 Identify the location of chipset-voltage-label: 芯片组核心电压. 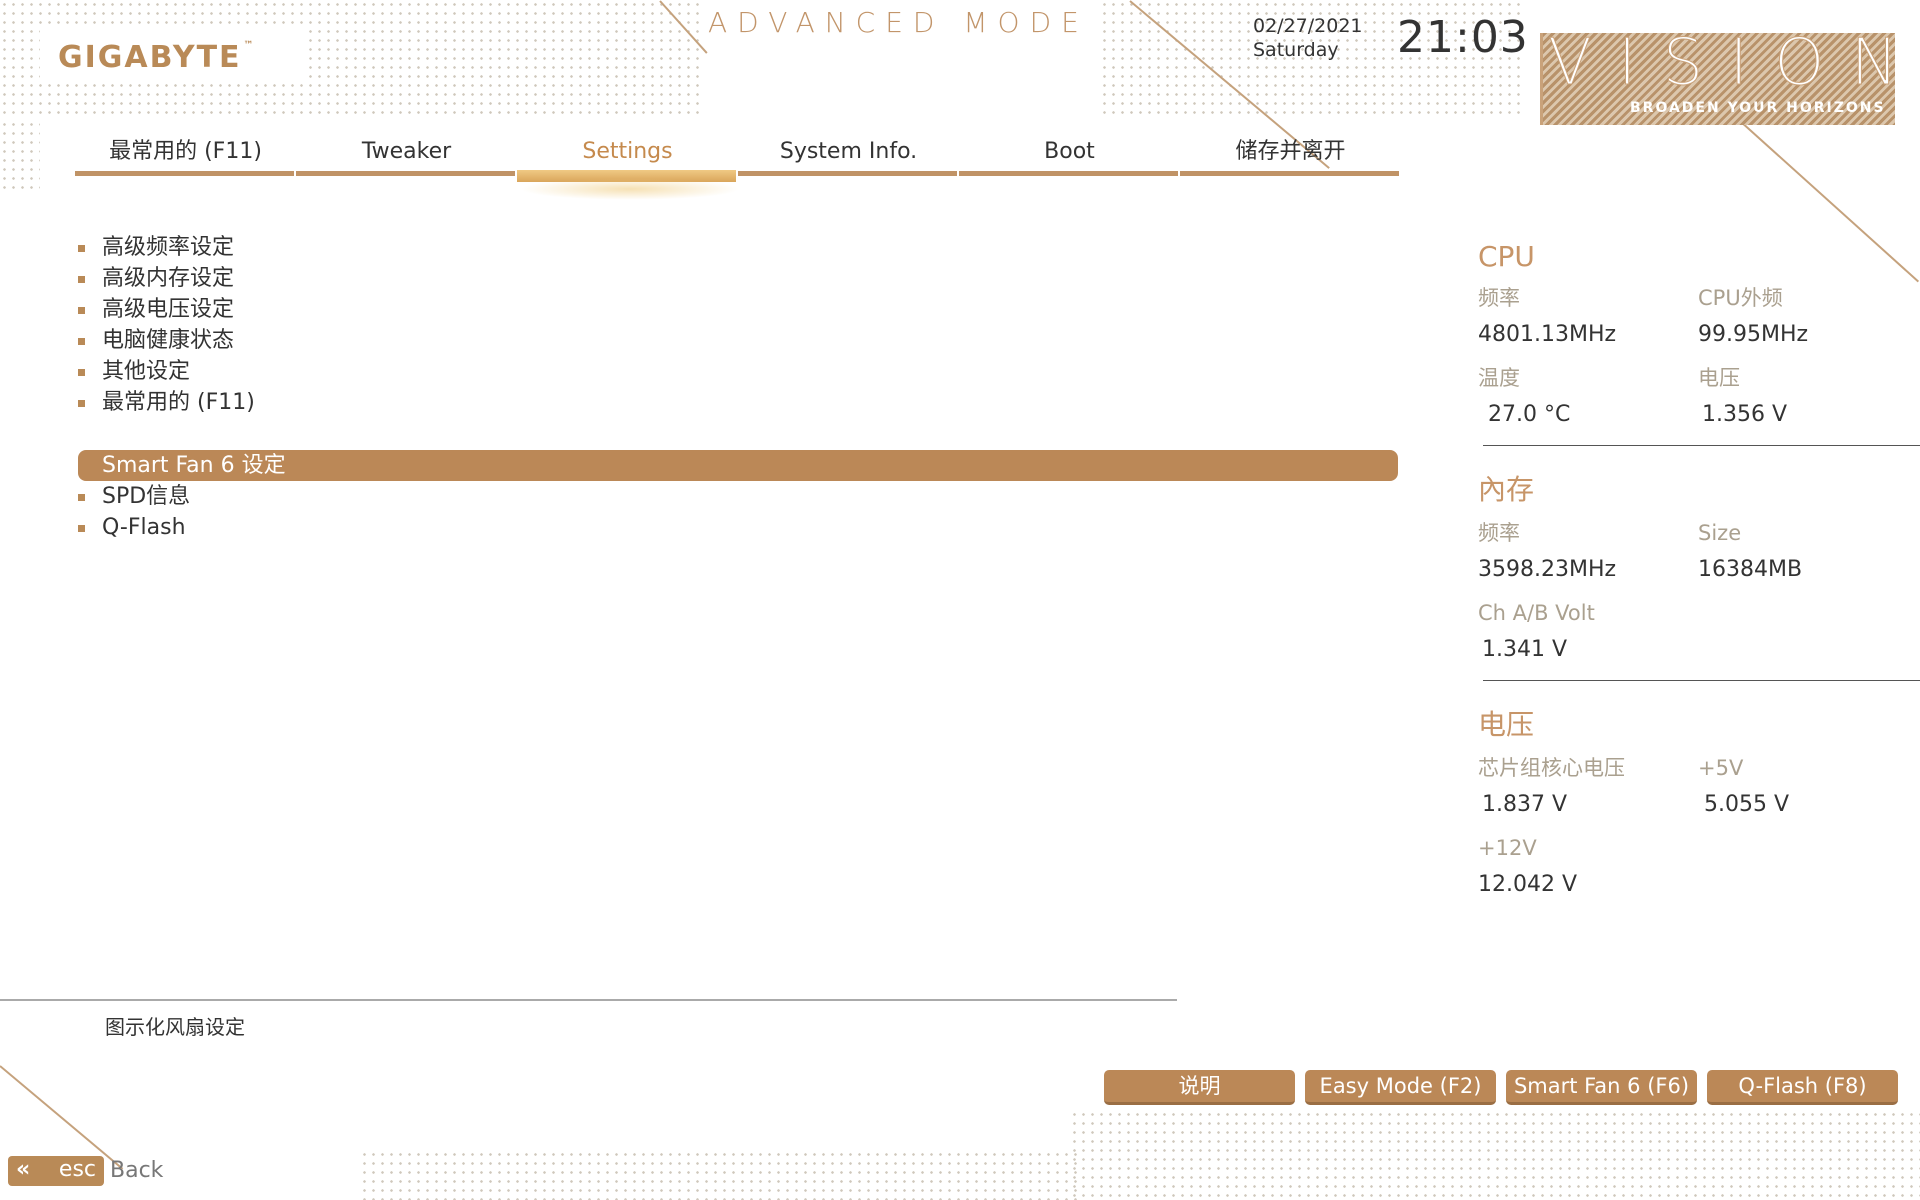
(1551, 768).